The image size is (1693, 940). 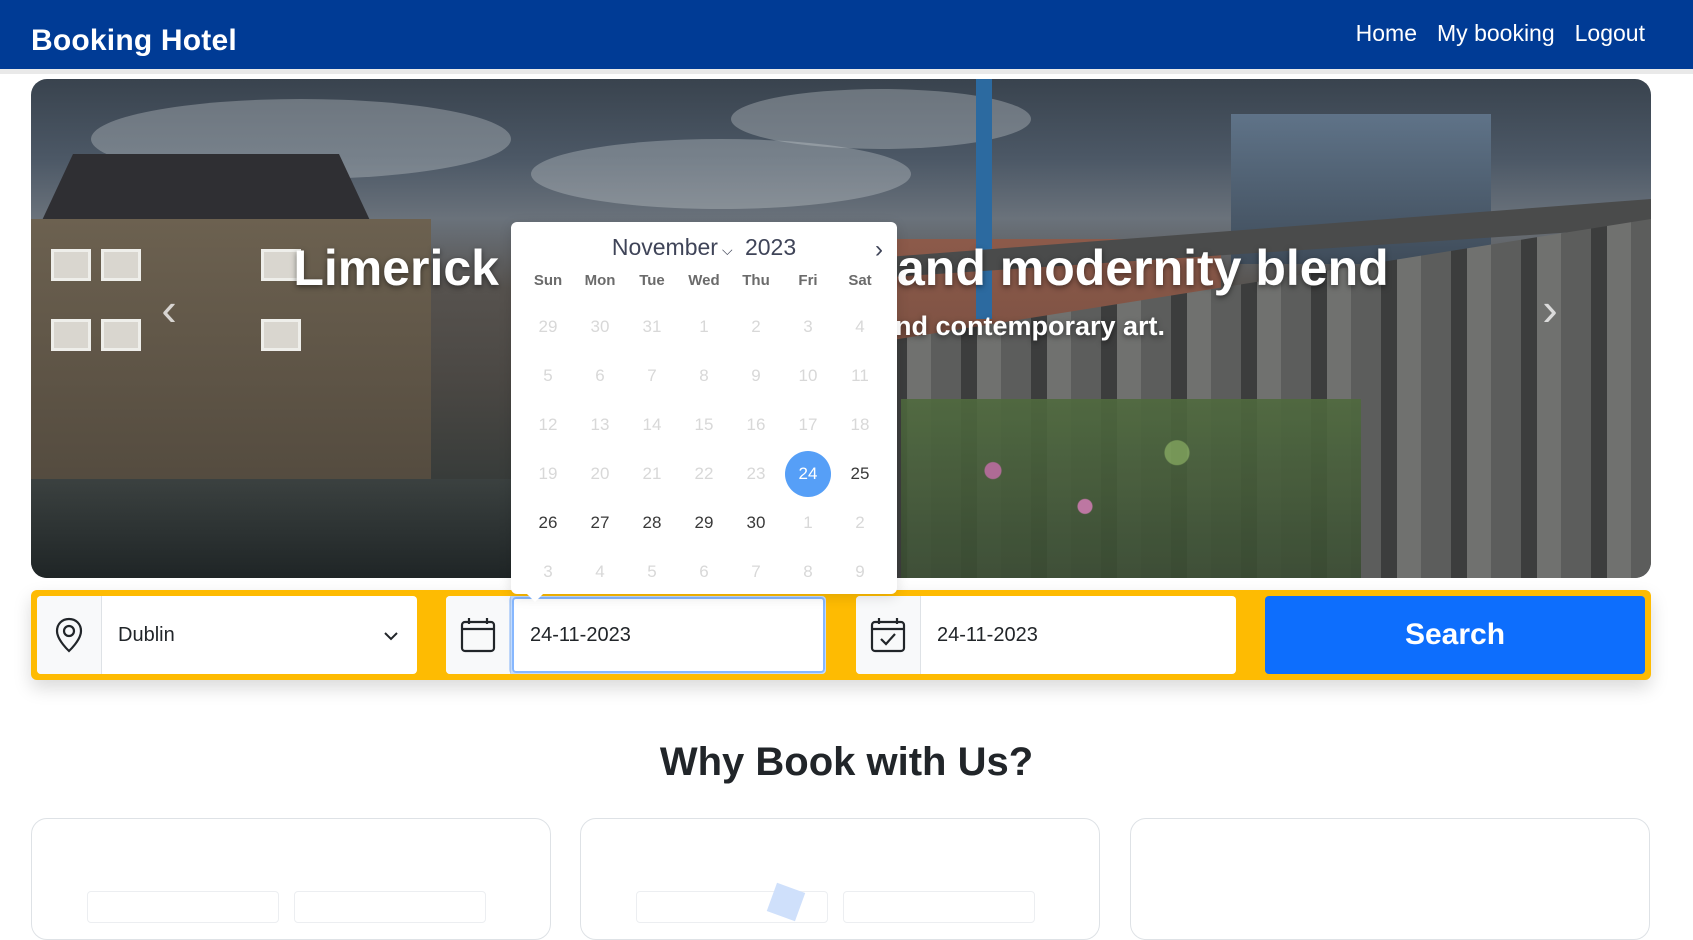 I want to click on calendar-day: 20, so click(x=600, y=473).